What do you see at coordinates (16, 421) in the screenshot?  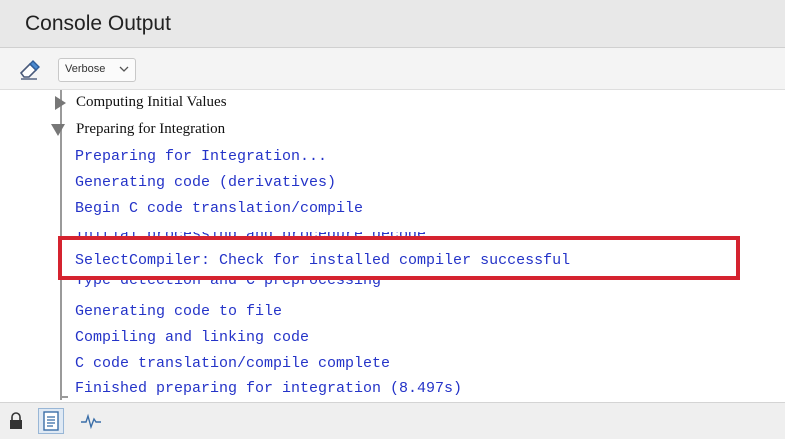 I see `lock-icon` at bounding box center [16, 421].